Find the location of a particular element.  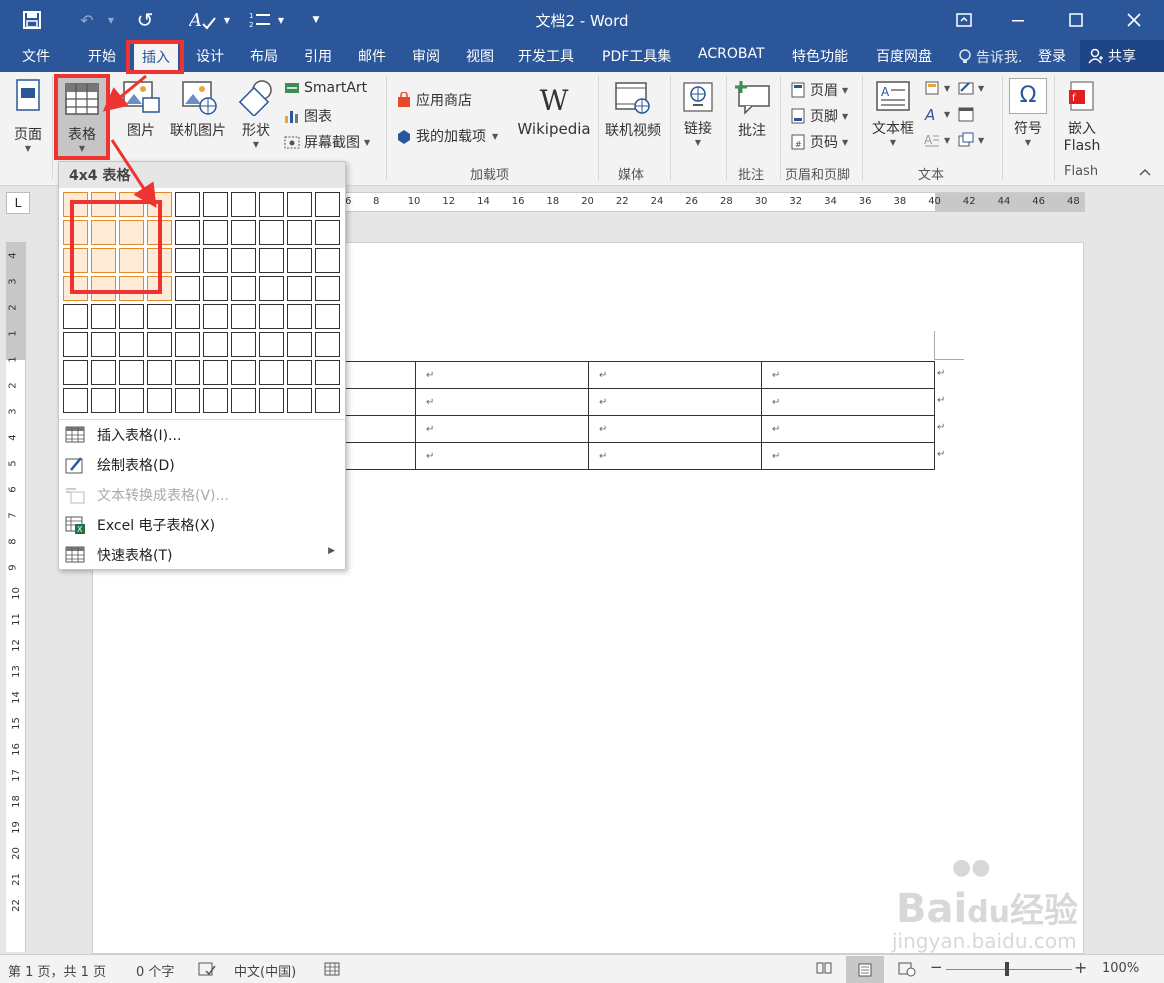

textbox-button: A 文本框 ▼ is located at coordinates (893, 113).